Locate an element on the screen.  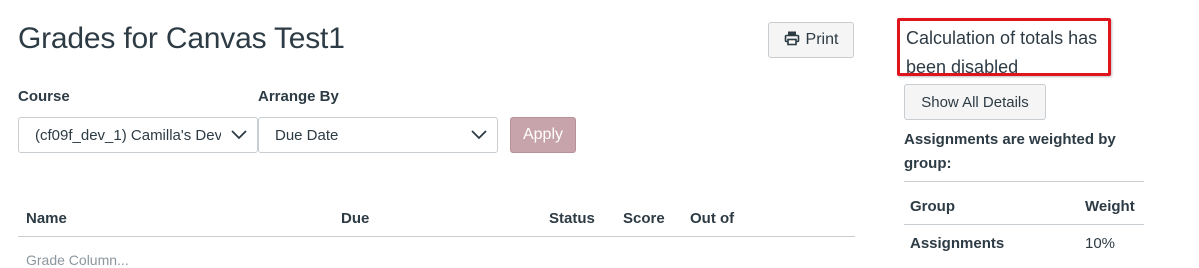
print-button: Print is located at coordinates (811, 40).